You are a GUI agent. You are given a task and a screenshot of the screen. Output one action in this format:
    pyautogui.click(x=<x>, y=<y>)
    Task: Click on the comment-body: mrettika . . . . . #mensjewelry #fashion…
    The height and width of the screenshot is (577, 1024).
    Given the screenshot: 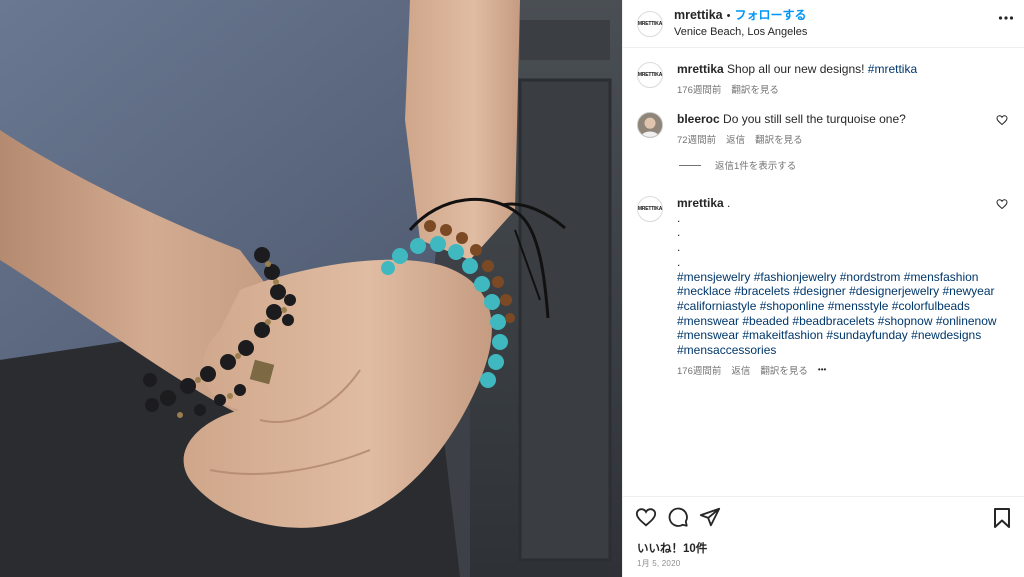 What is the action you would take?
    pyautogui.click(x=843, y=286)
    